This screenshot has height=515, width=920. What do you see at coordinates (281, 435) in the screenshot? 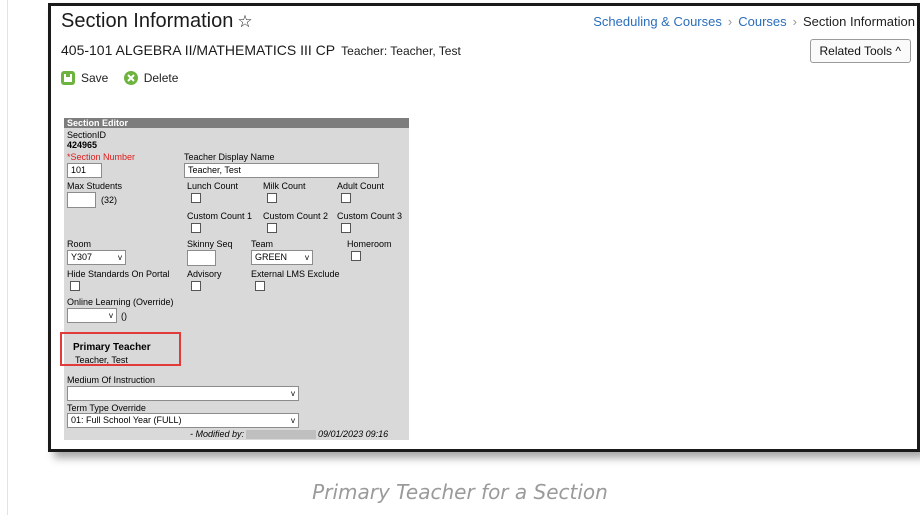
I see `redacted-name` at bounding box center [281, 435].